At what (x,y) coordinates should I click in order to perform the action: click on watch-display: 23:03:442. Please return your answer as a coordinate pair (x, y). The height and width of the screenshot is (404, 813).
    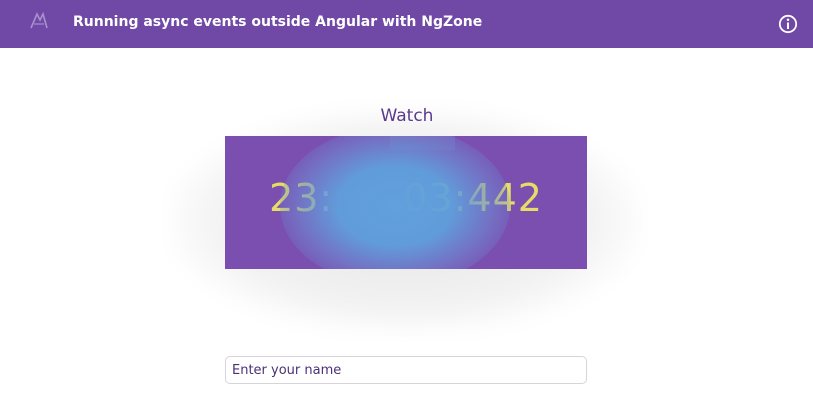
    Looking at the image, I should click on (406, 202).